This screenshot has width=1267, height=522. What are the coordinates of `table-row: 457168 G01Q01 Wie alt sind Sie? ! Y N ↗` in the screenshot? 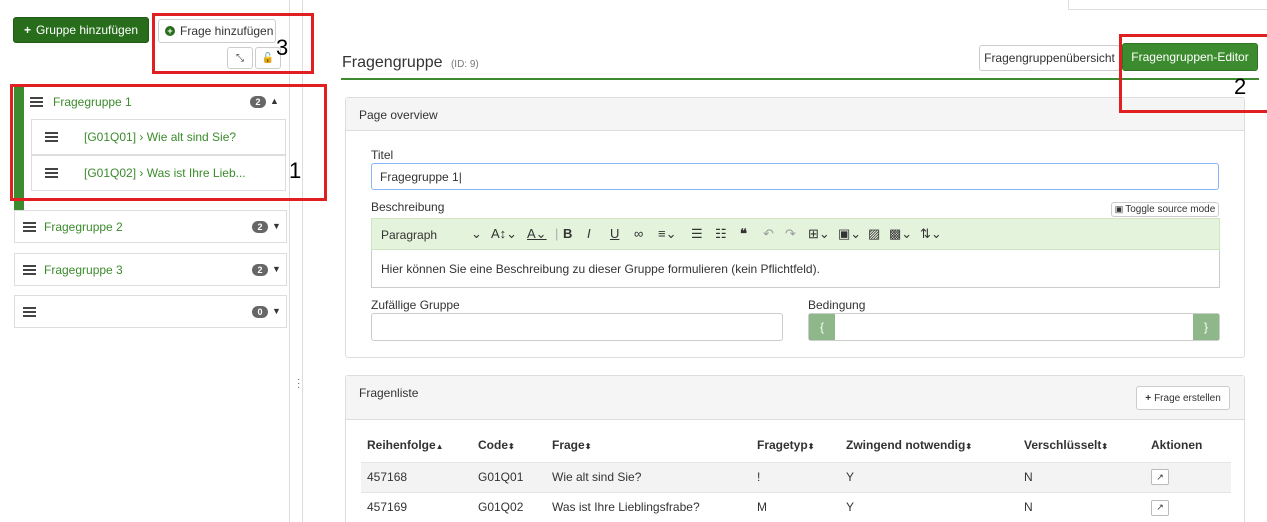 It's located at (796, 476).